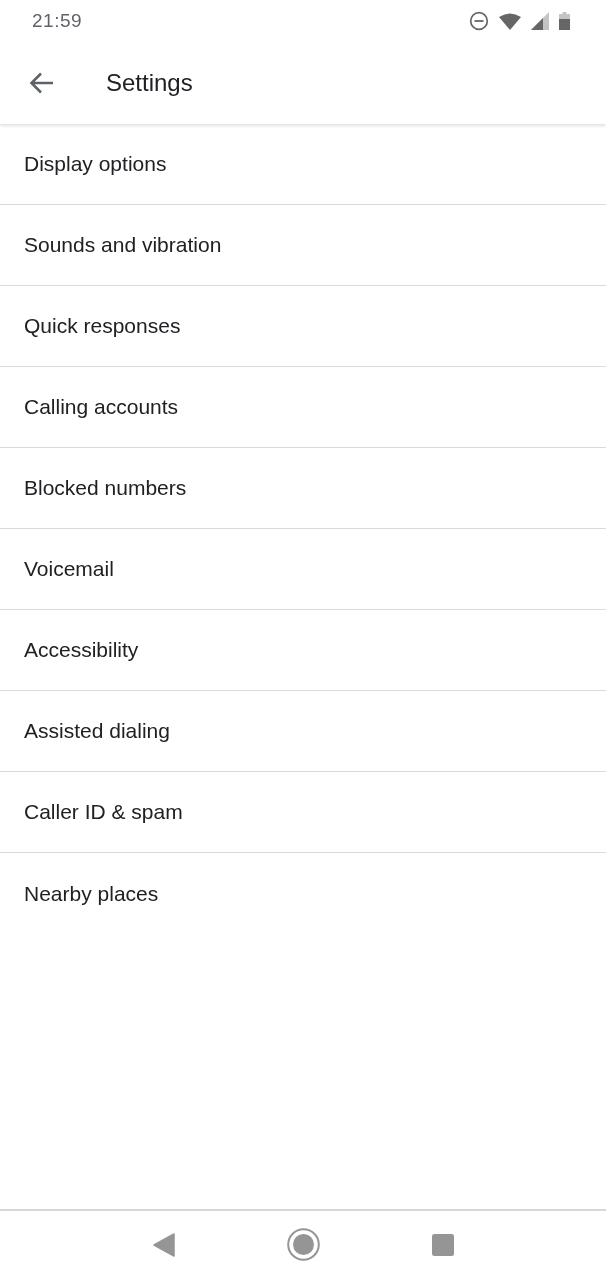  I want to click on settings-item: Voicemail, so click(303, 569).